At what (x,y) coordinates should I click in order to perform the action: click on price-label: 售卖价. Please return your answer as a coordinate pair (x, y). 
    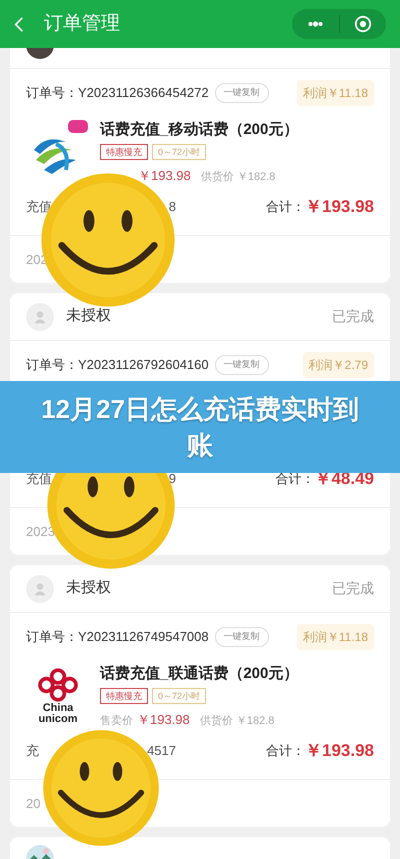
    Looking at the image, I should click on (116, 721).